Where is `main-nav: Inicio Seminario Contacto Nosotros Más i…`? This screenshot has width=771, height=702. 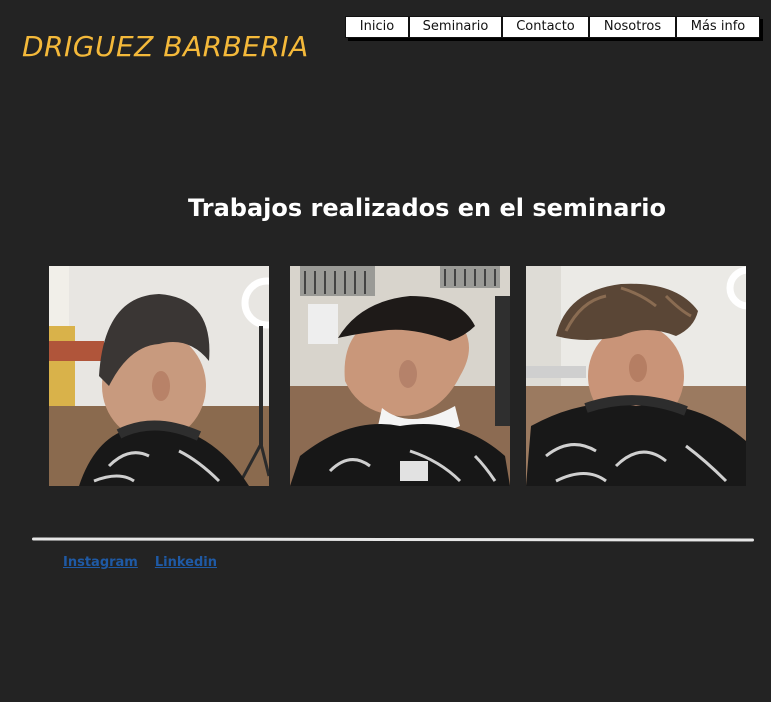
main-nav: Inicio Seminario Contacto Nosotros Más i… is located at coordinates (552, 27).